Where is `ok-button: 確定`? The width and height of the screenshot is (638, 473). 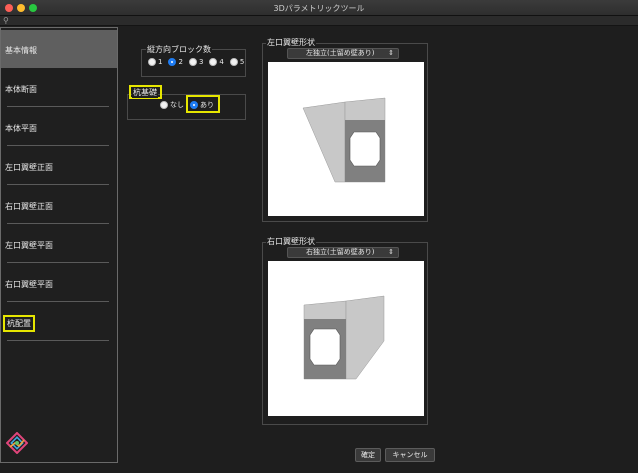
ok-button: 確定 is located at coordinates (368, 455).